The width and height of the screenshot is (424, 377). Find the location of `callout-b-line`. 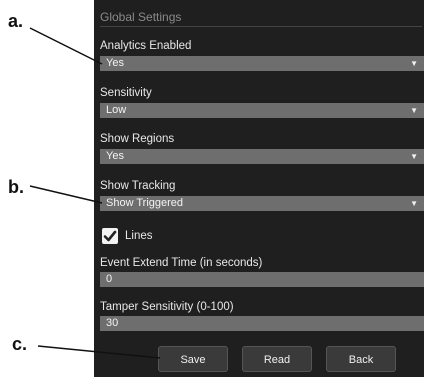

callout-b-line is located at coordinates (66, 194).